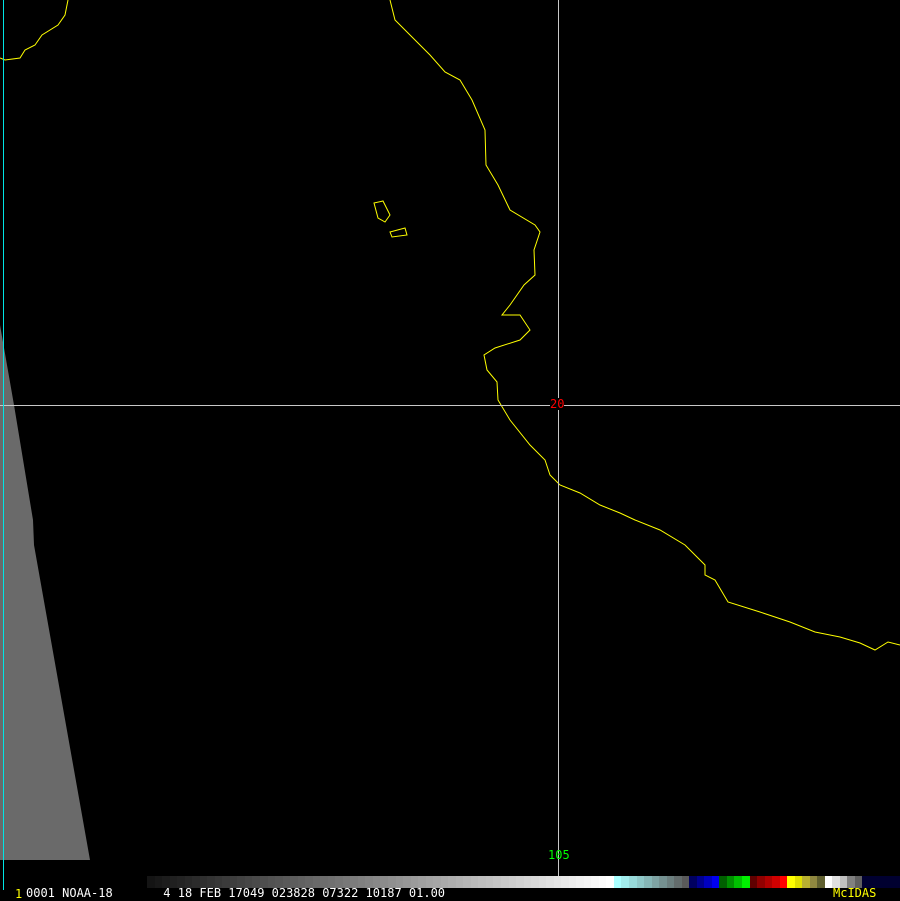 The image size is (900, 901). Describe the element at coordinates (855, 893) in the screenshot. I see `mcidas-label: McIDAS` at that location.